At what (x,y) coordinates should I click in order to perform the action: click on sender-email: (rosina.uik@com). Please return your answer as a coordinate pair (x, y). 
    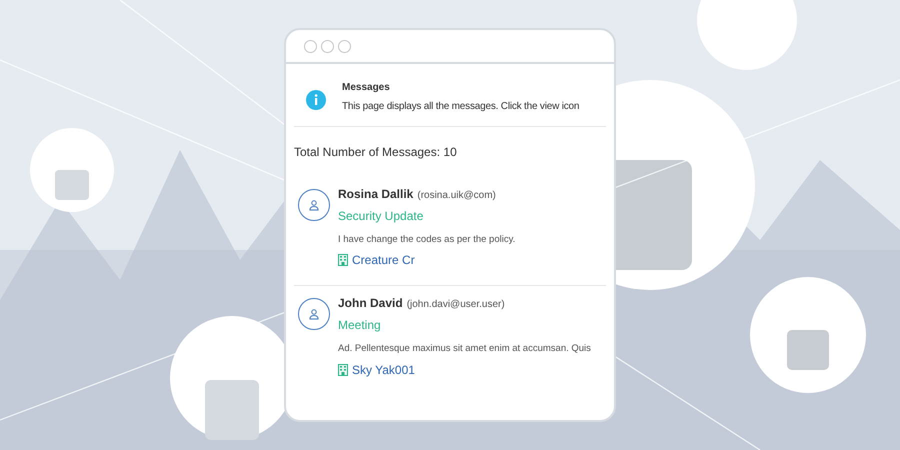
    Looking at the image, I should click on (456, 196).